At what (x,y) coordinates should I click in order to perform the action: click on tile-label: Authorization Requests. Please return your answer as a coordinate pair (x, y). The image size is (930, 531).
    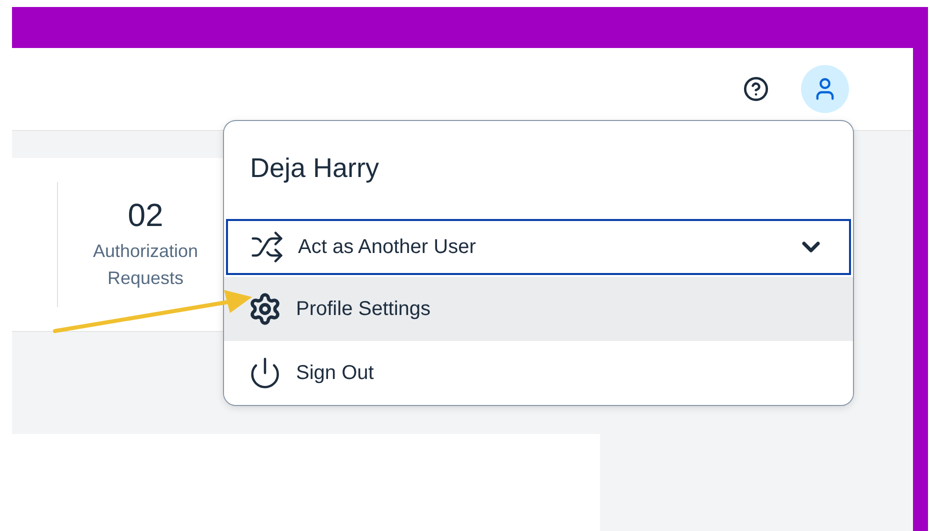
    Looking at the image, I should click on (146, 265).